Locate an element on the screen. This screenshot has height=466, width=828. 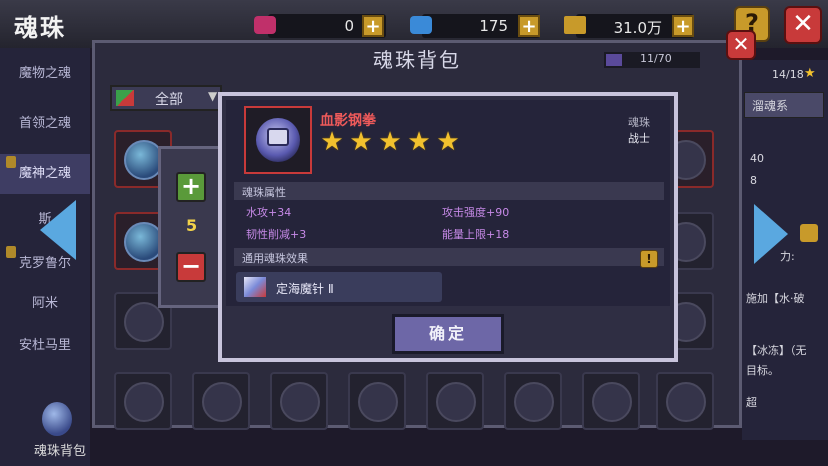
right-text-3: 【冰冻】（无 is located at coordinates (776, 350).